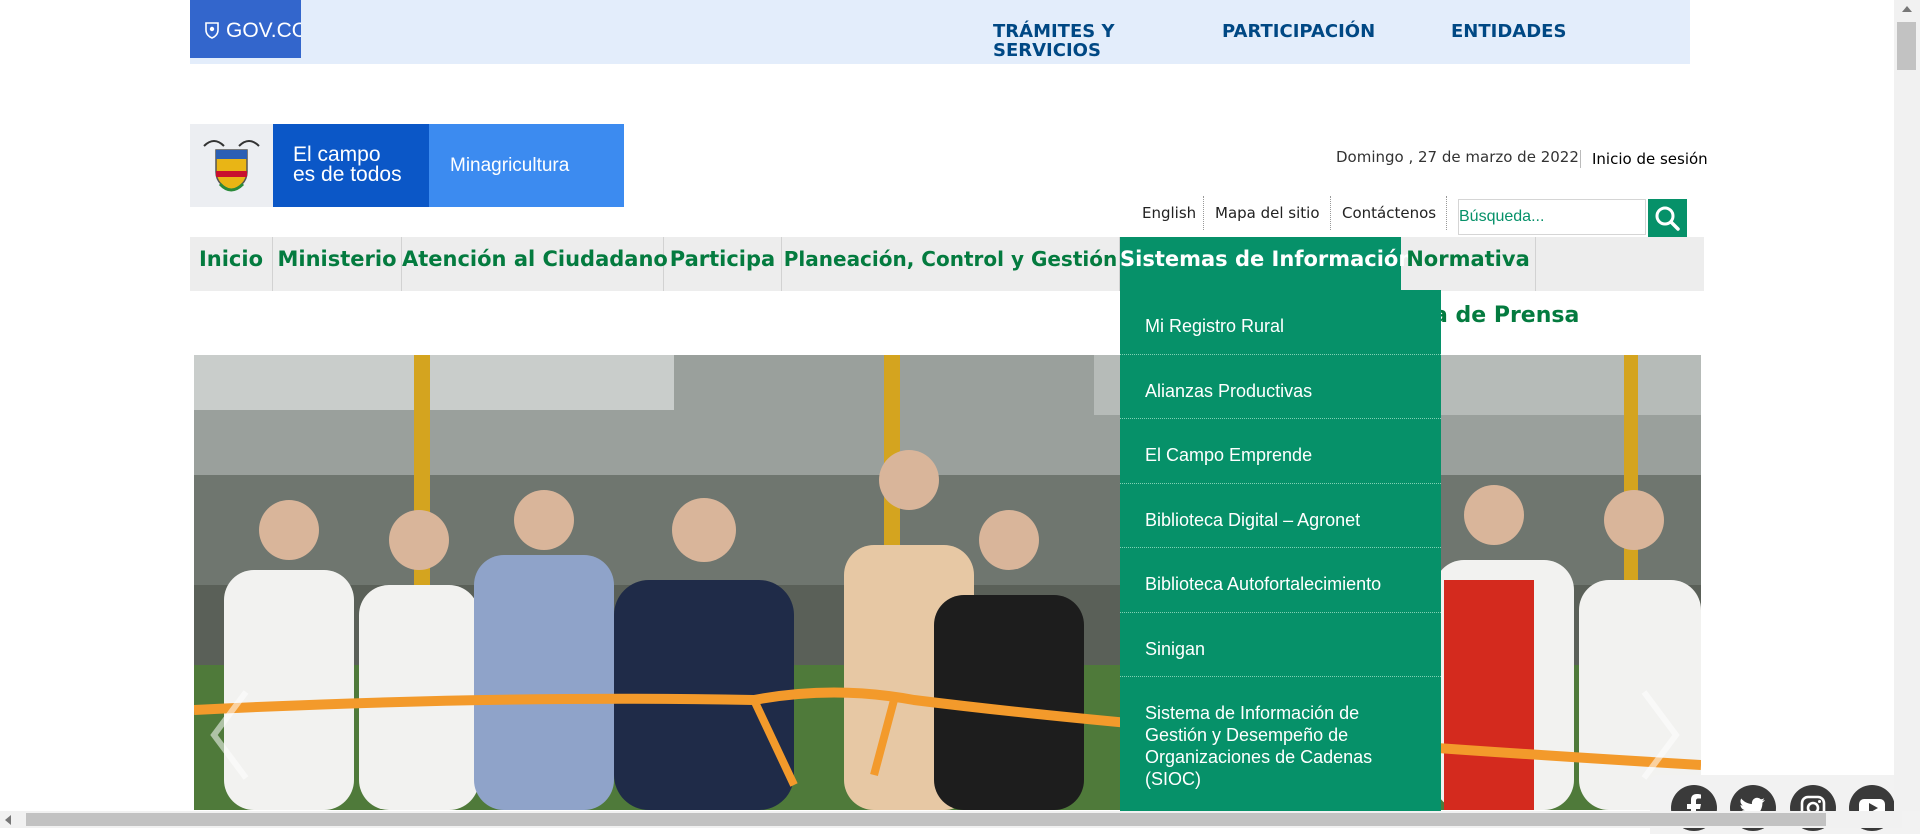  I want to click on ministry-logo: El campo es de todos Minagricultura, so click(407, 165).